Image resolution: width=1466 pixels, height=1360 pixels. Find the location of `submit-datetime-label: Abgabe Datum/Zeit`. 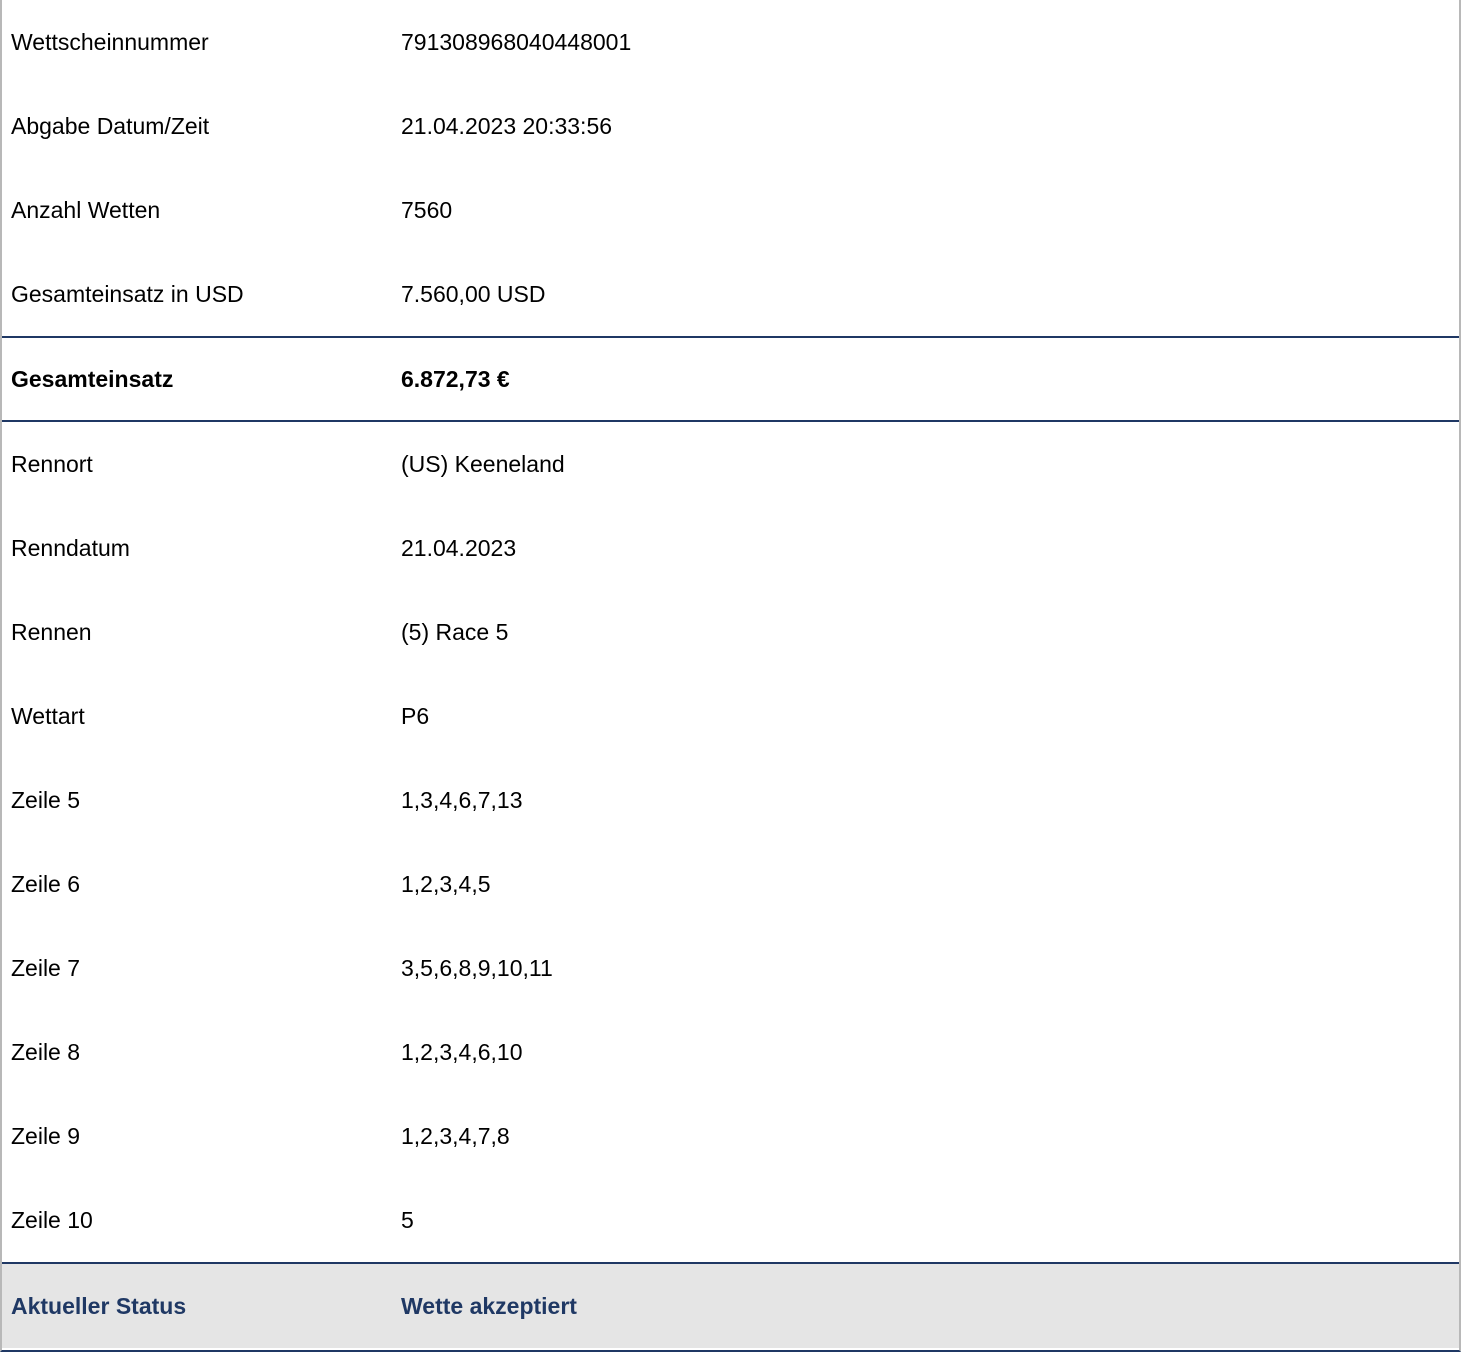

submit-datetime-label: Abgabe Datum/Zeit is located at coordinates (110, 125).